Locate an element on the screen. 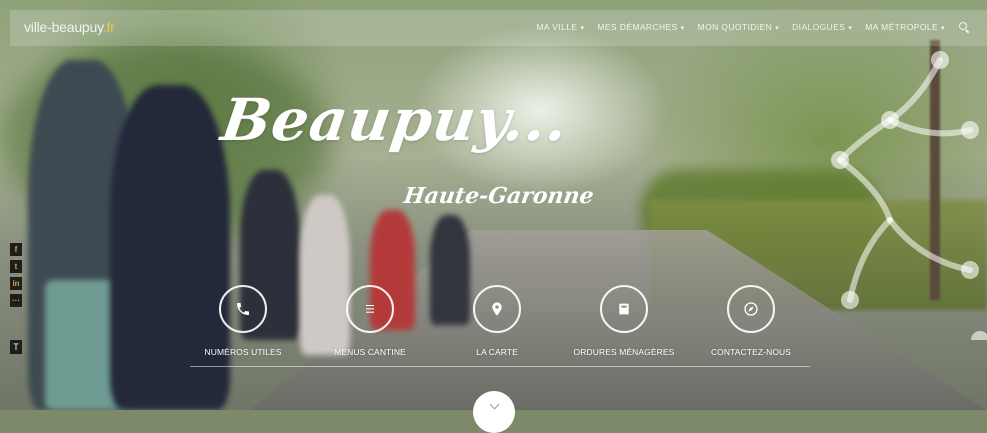 The width and height of the screenshot is (987, 433). map-pin-icon is located at coordinates (497, 309).